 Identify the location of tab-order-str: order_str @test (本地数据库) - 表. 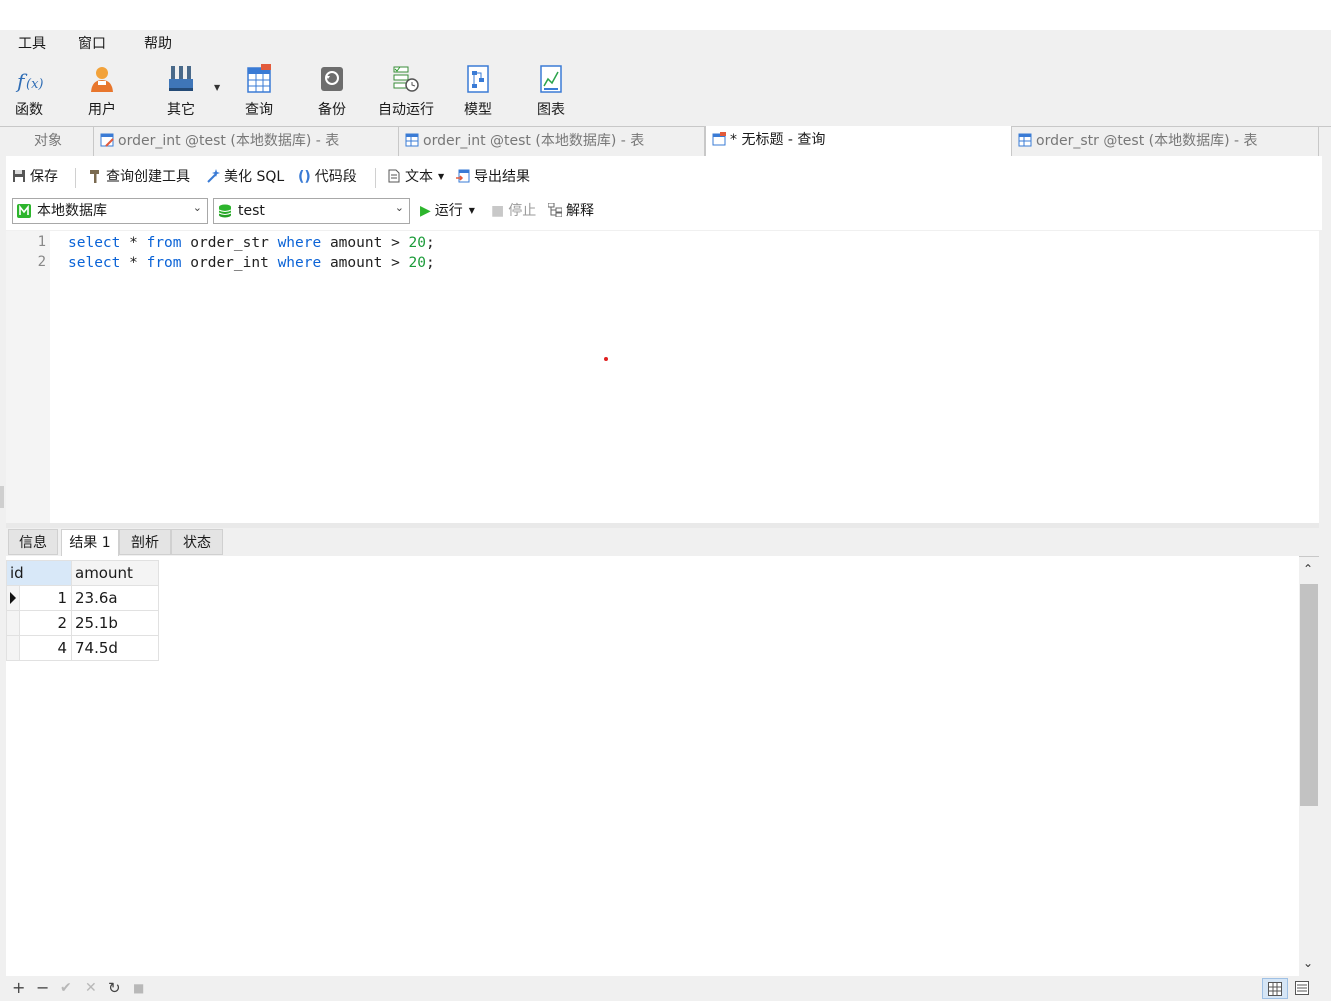
(1165, 141).